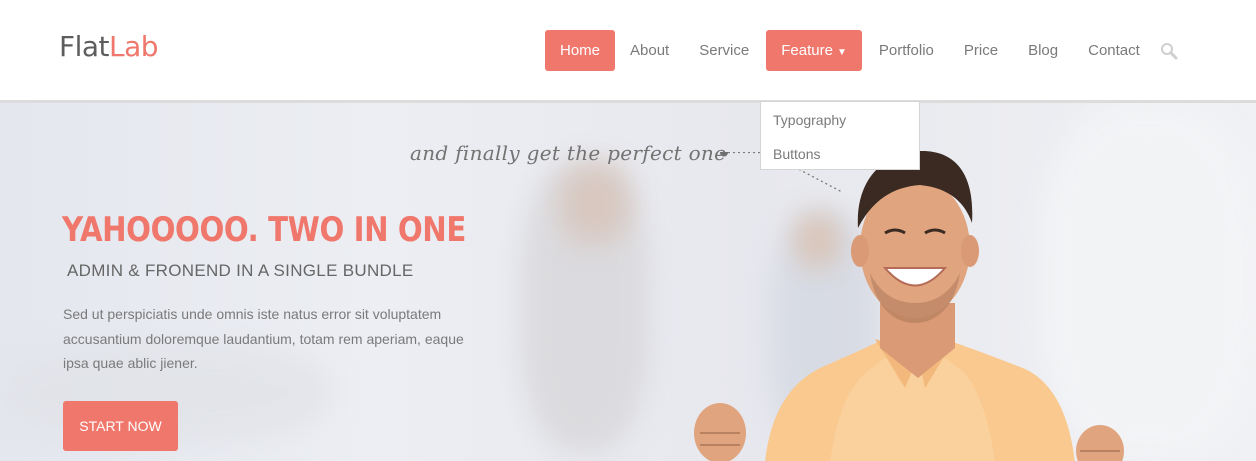 This screenshot has width=1256, height=461. Describe the element at coordinates (840, 160) in the screenshot. I see `dropdown-item-buttons: Buttons` at that location.